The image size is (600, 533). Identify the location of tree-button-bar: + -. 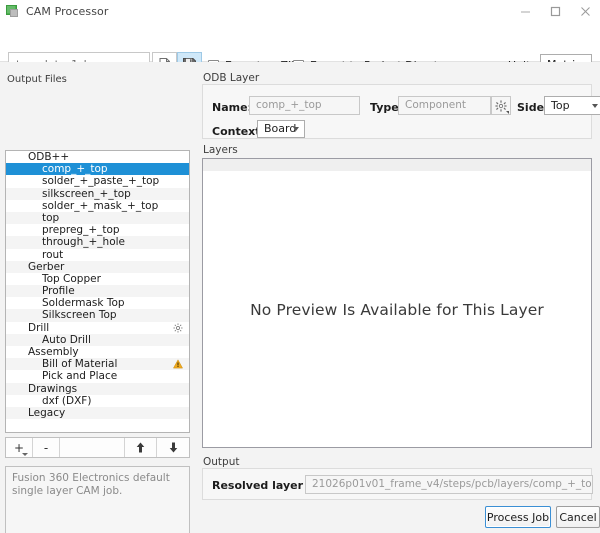
(97, 447).